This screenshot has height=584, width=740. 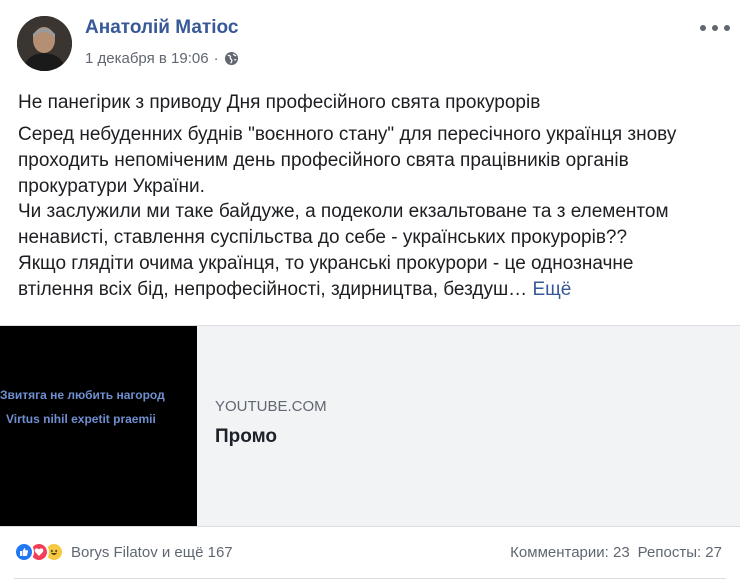 What do you see at coordinates (680, 552) in the screenshot?
I see `shares-count: Репосты: 27` at bounding box center [680, 552].